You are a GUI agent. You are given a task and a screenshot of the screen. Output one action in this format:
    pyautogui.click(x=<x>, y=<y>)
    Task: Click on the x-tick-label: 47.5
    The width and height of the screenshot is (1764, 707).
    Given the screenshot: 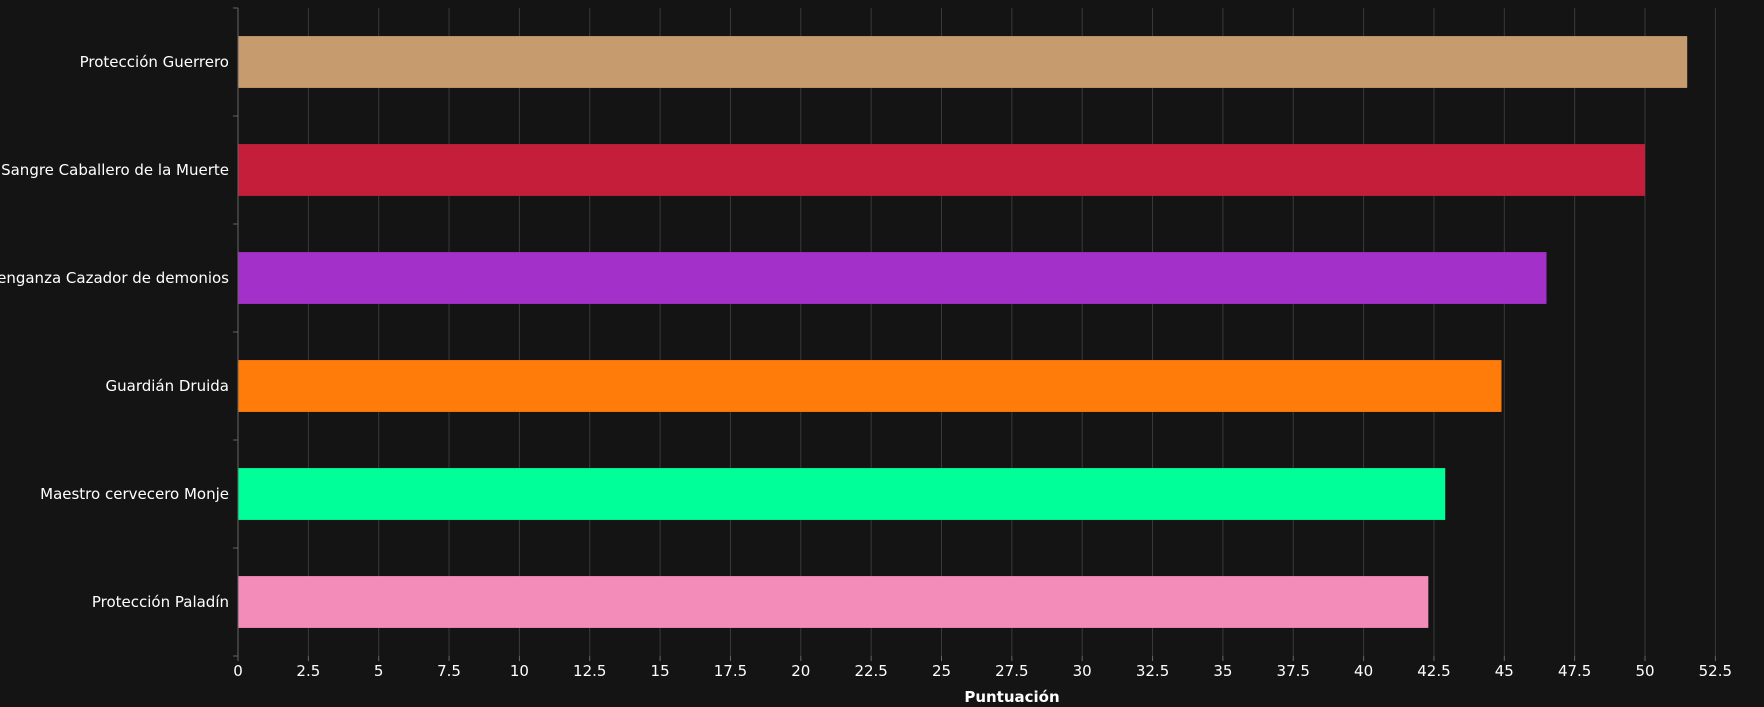 What is the action you would take?
    pyautogui.click(x=1574, y=671)
    